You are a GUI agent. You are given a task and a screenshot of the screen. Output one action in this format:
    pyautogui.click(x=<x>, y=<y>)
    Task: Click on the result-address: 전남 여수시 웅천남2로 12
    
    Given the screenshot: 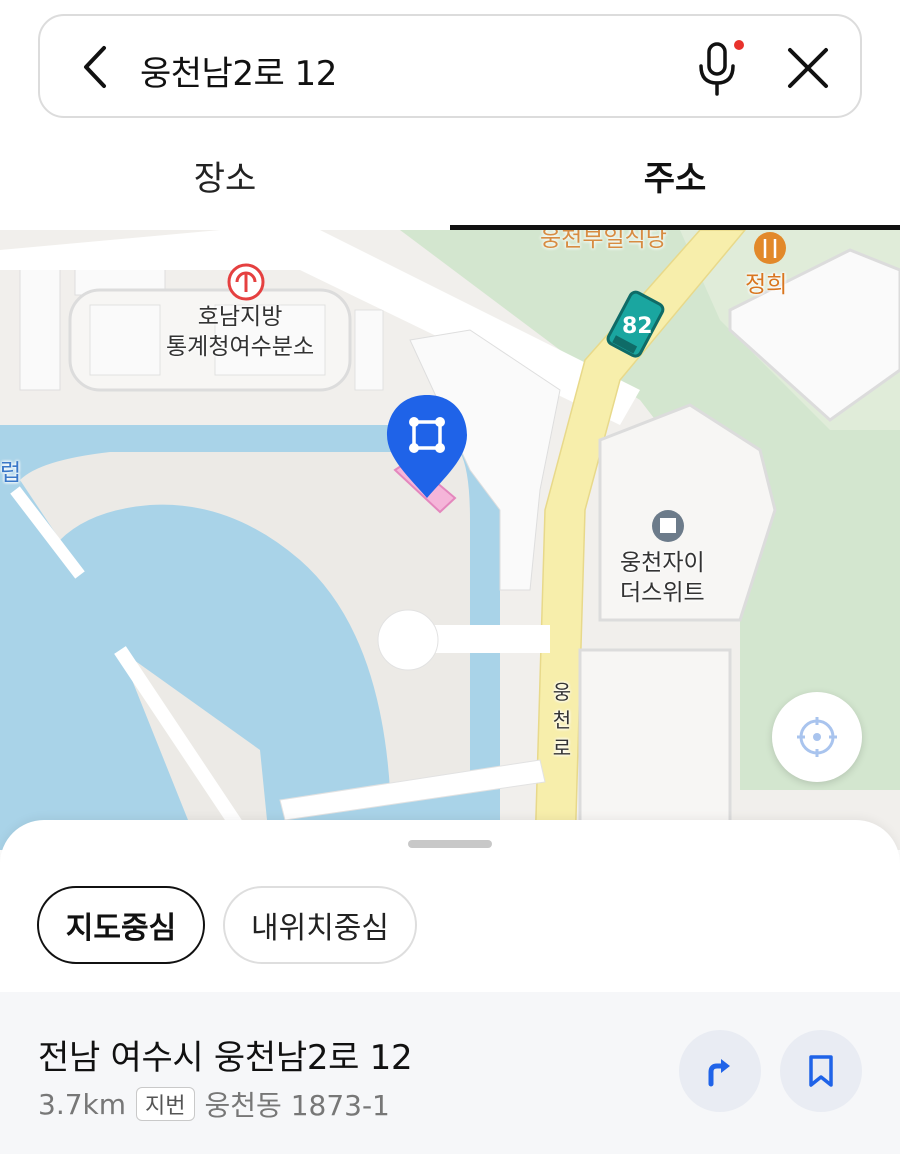 What is the action you would take?
    pyautogui.click(x=225, y=1058)
    